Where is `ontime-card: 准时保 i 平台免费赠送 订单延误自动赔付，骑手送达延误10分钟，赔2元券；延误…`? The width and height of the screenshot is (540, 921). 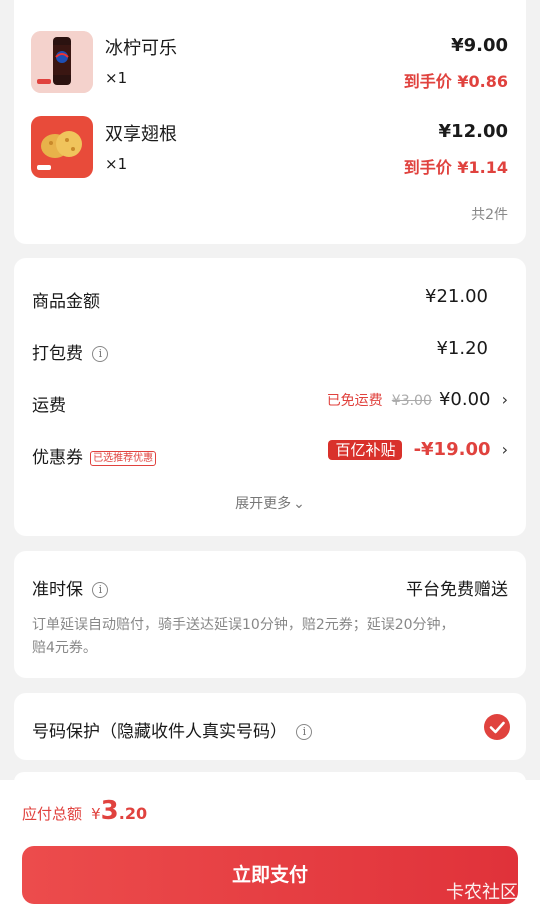 ontime-card: 准时保 i 平台免费赠送 订单延误自动赔付，骑手送达延误10分钟，赔2元券；延误… is located at coordinates (270, 614).